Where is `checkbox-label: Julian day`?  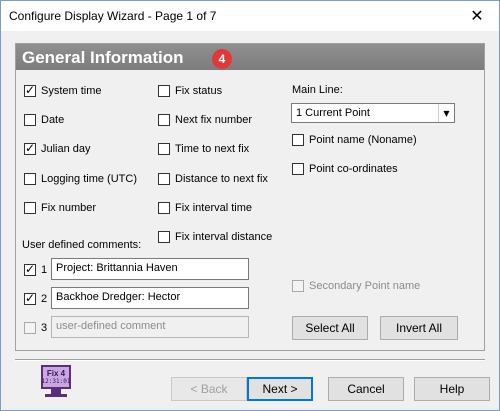
checkbox-label: Julian day is located at coordinates (66, 149).